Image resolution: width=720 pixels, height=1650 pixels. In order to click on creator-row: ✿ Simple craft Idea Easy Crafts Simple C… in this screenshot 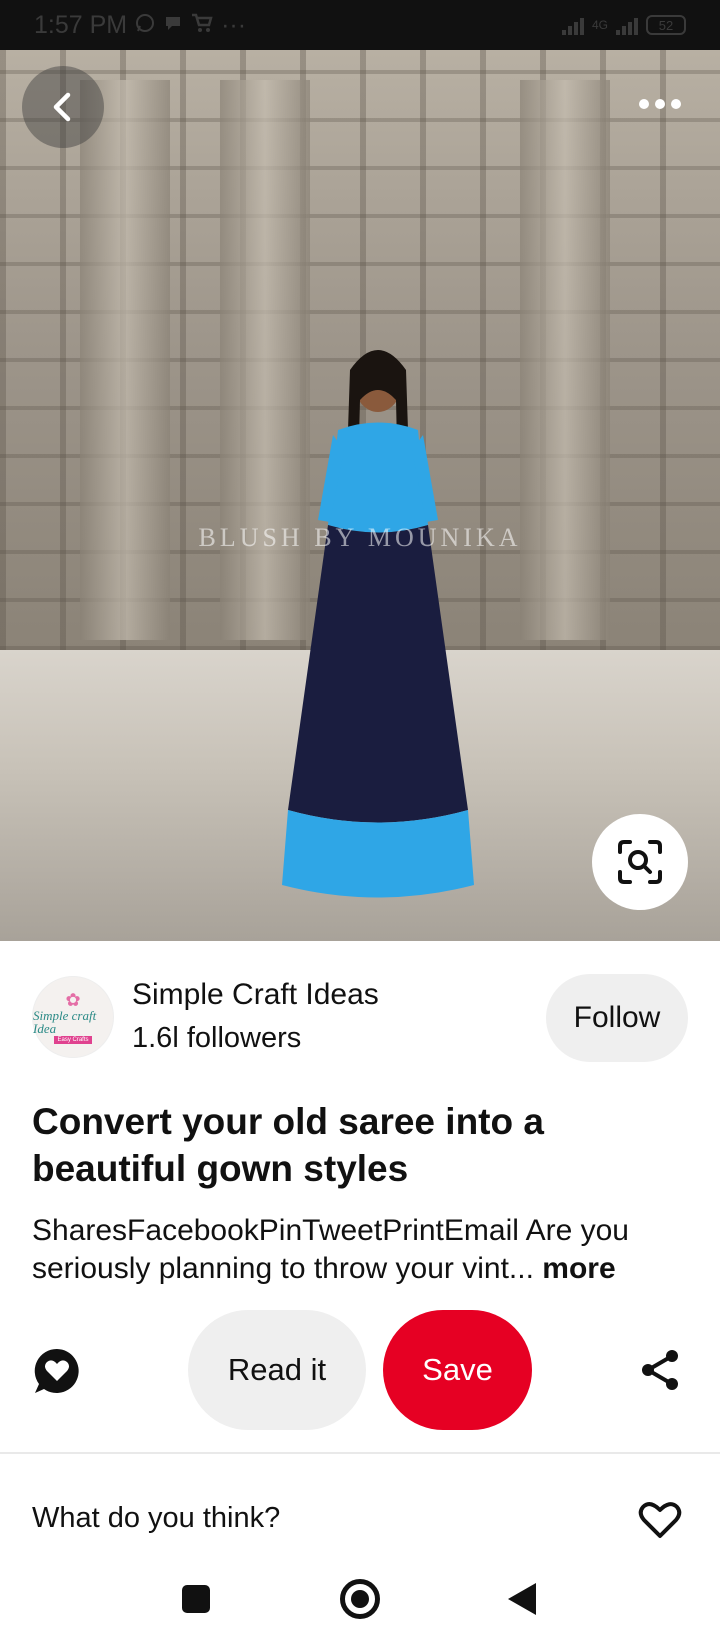, I will do `click(360, 1015)`.